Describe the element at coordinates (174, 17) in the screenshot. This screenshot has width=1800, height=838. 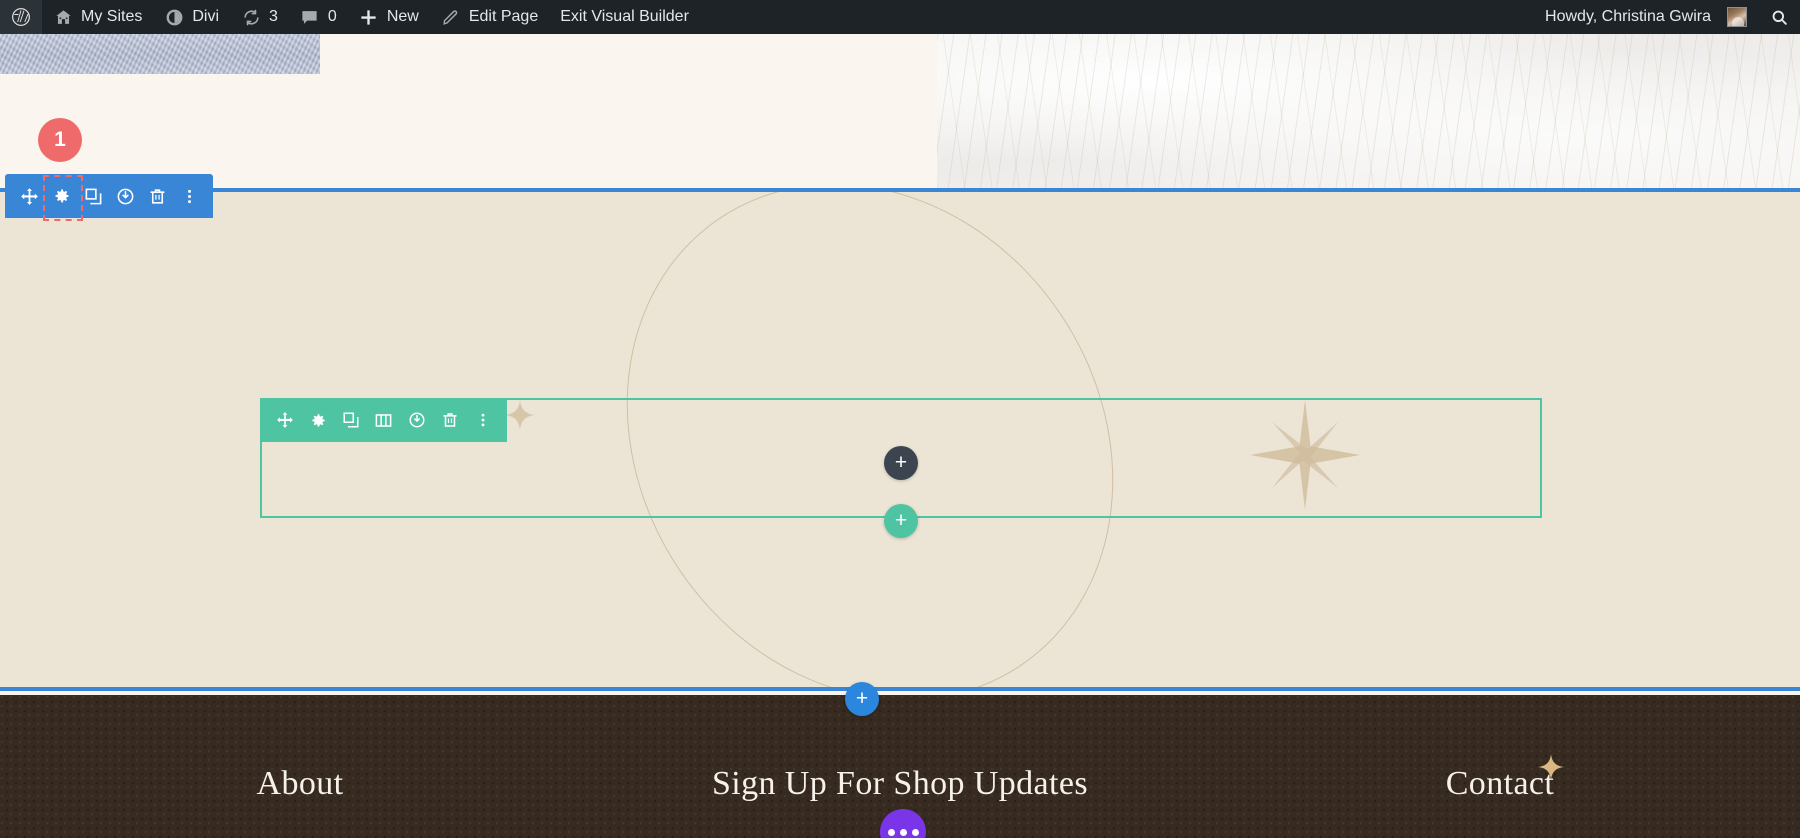
I see `divi-logo-icon` at that location.